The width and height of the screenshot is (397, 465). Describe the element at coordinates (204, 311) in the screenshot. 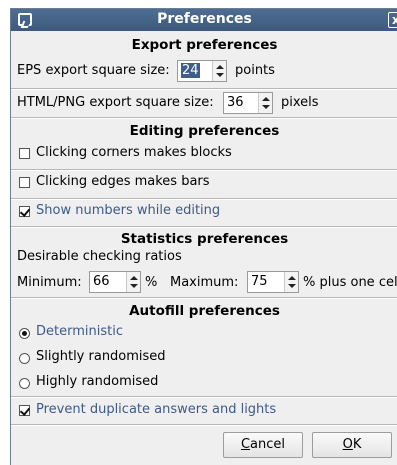

I see `autofill-heading: Autofill preferences` at that location.